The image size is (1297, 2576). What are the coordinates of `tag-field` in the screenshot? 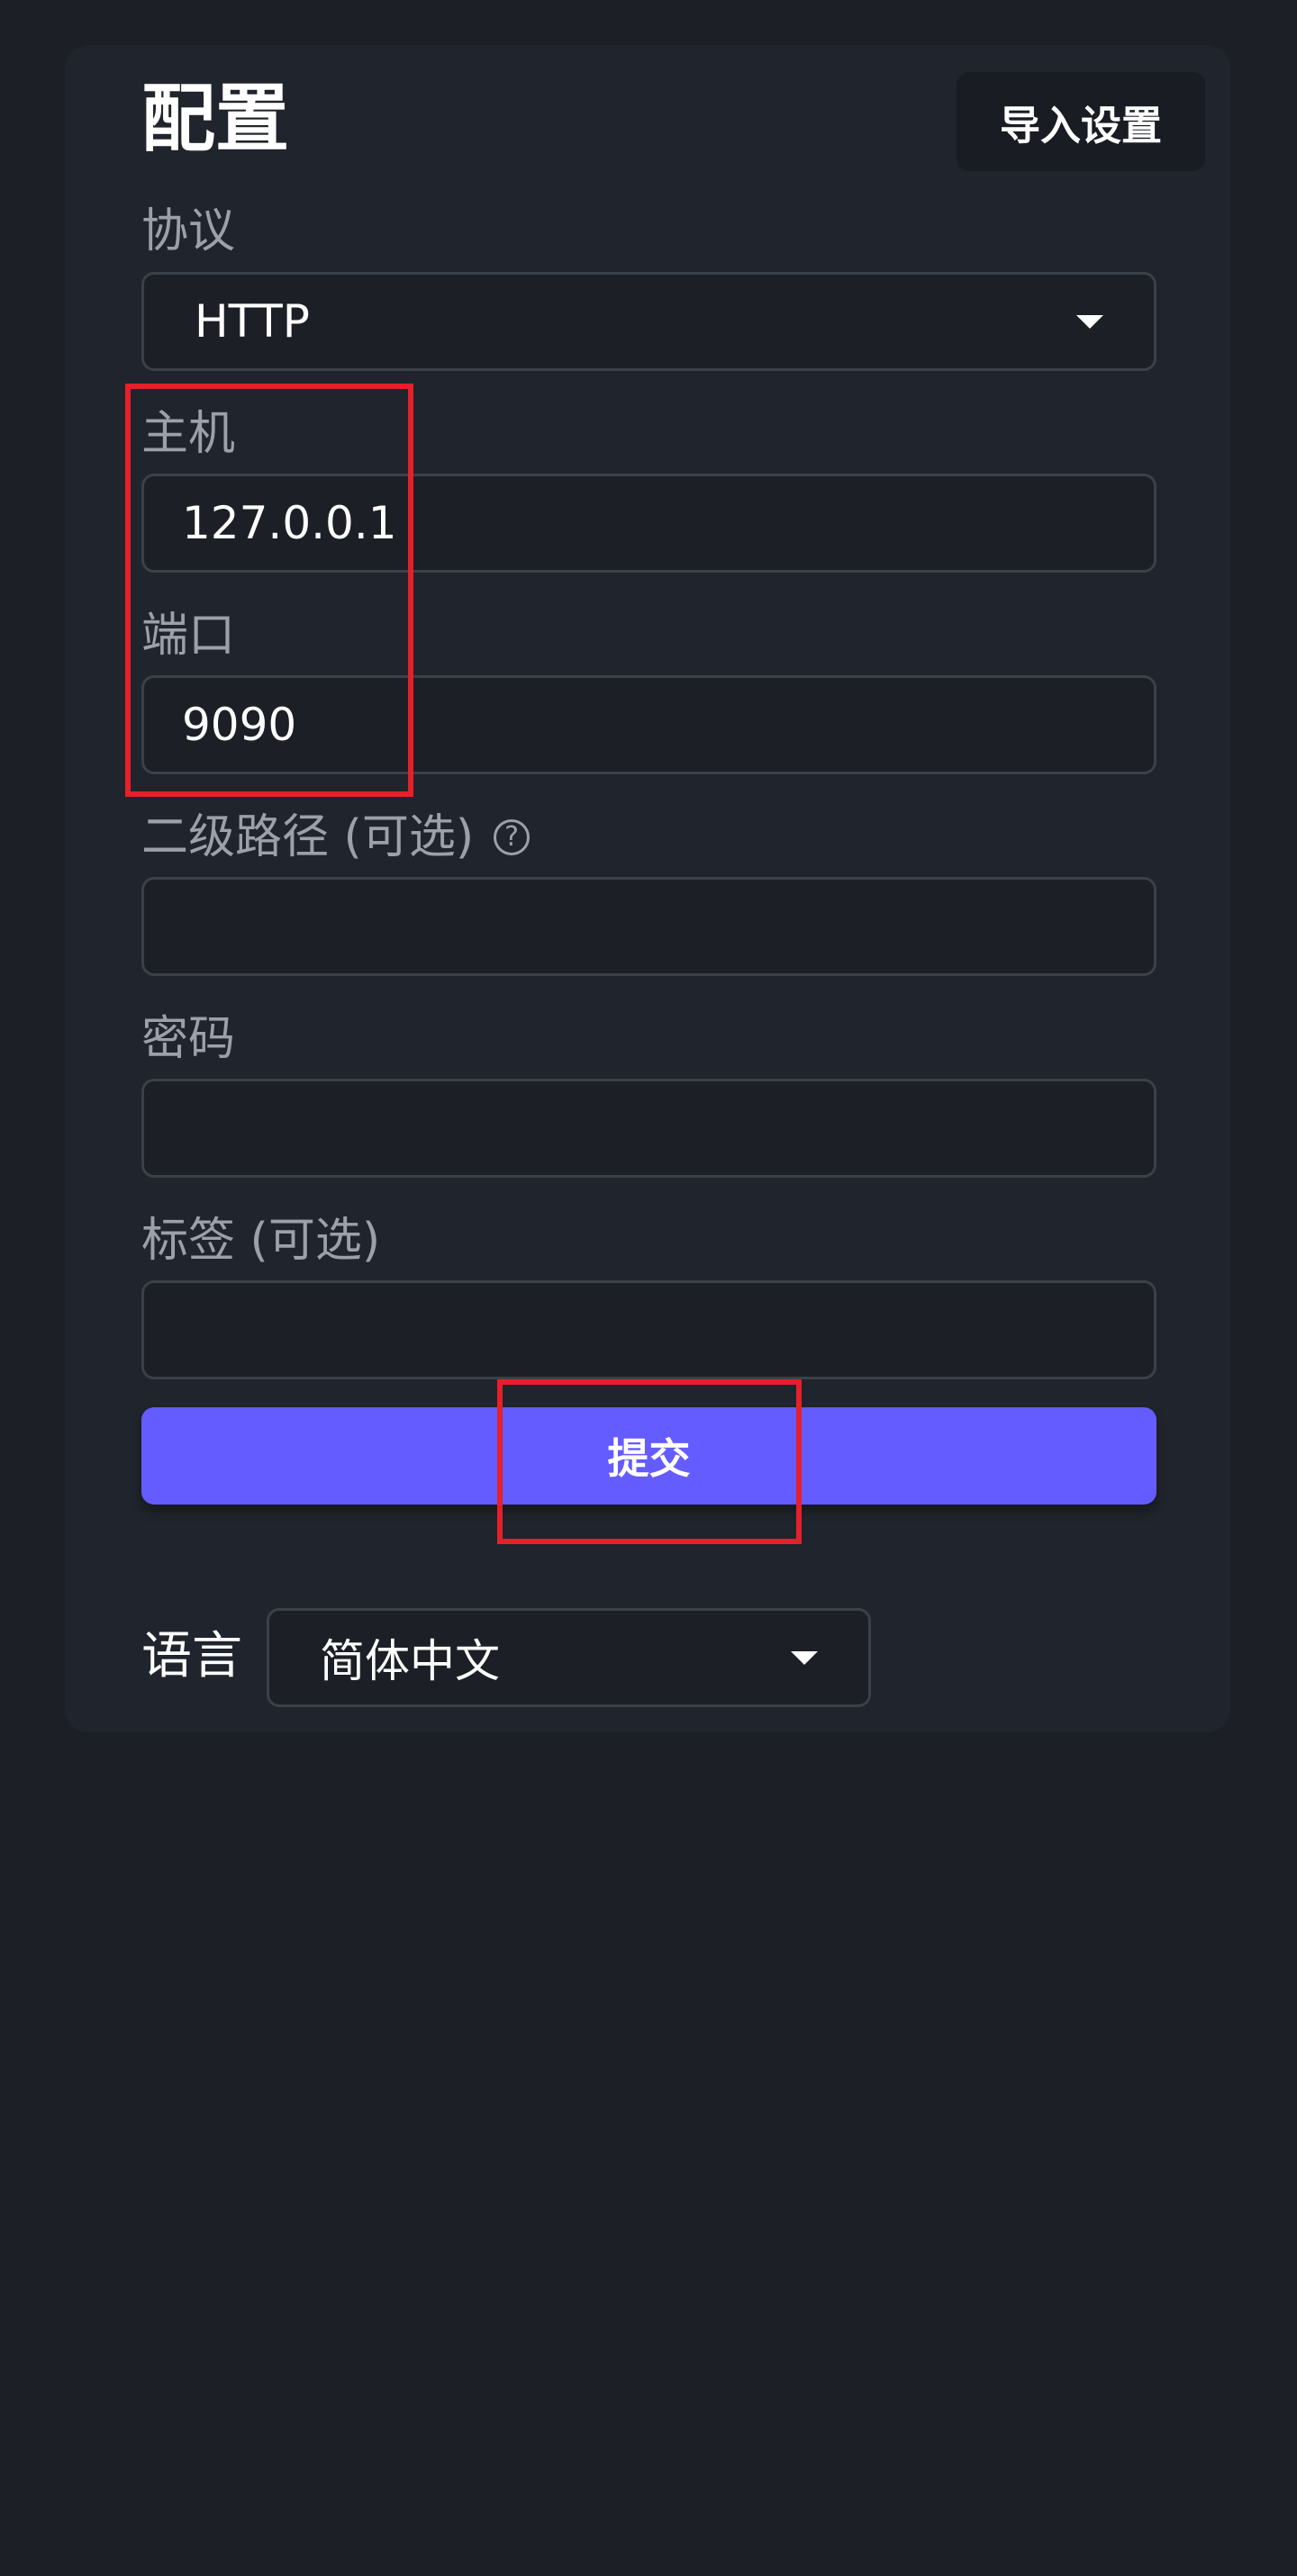 It's located at (648, 1329).